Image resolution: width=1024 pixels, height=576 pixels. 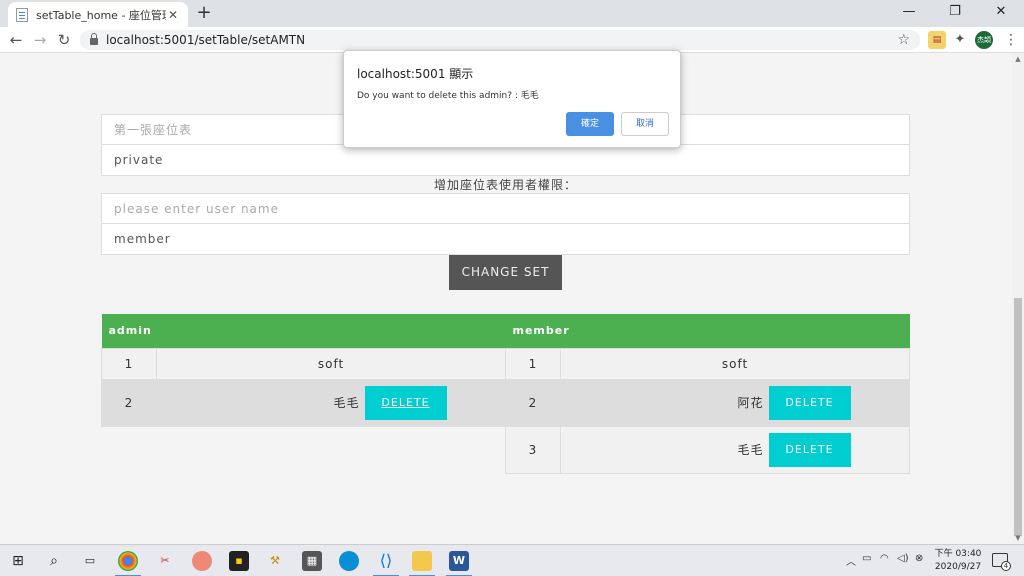 What do you see at coordinates (505, 185) in the screenshot?
I see `add-permission-label: 增加座位表使用者權限：` at bounding box center [505, 185].